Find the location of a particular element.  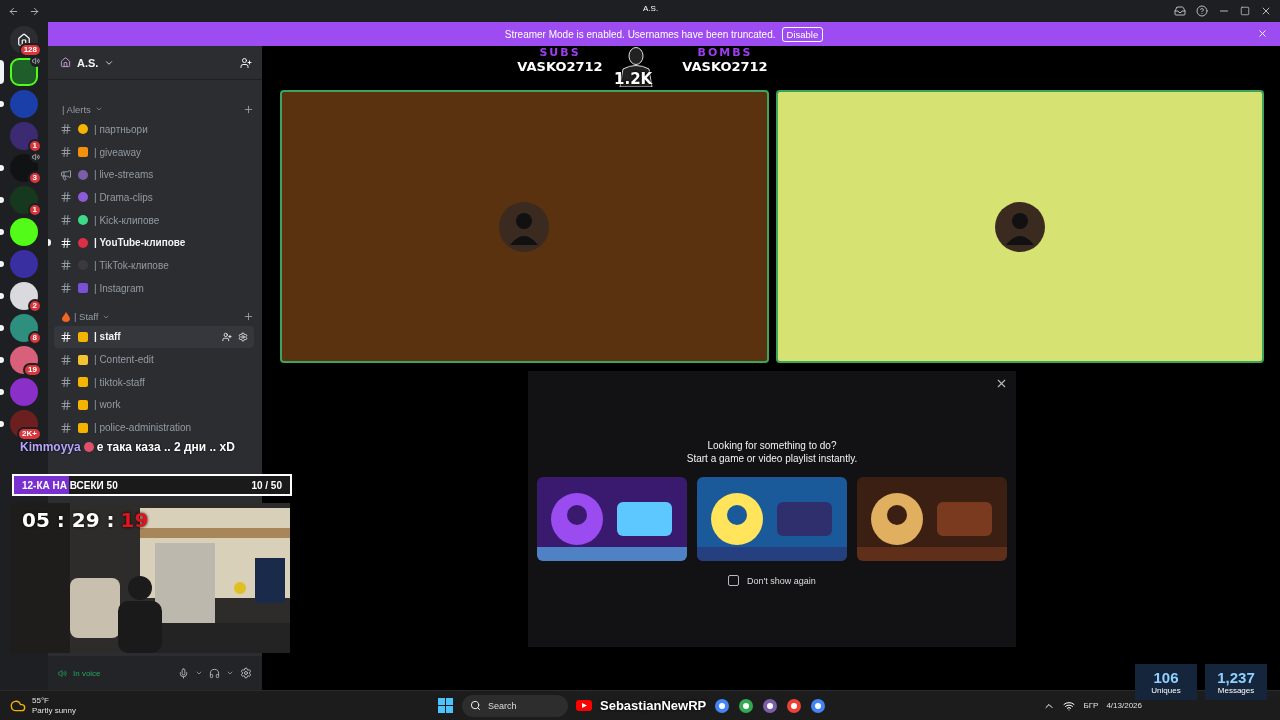

chat-message: е така каза .. 2 дни .. xD is located at coordinates (165, 447).